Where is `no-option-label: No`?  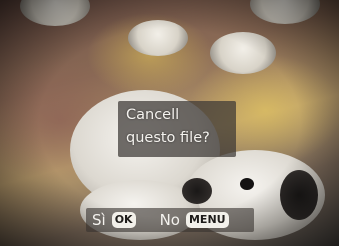 no-option-label: No is located at coordinates (170, 220).